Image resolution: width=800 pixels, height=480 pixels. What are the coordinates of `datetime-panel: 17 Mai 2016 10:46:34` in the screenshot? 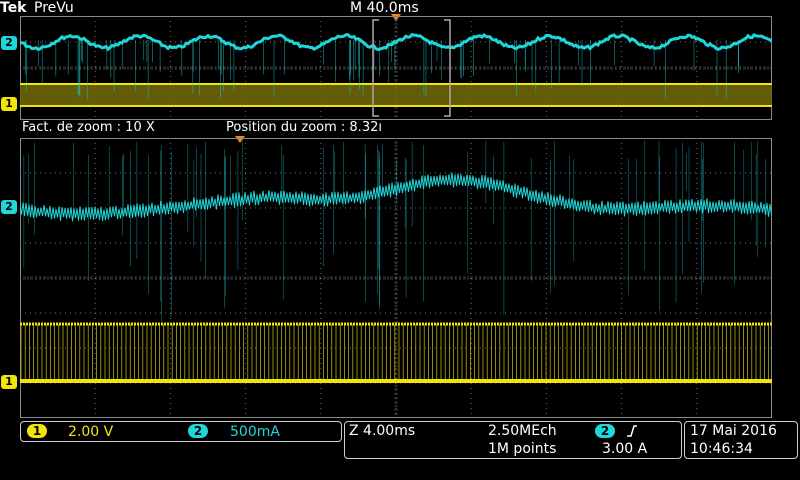 It's located at (741, 440).